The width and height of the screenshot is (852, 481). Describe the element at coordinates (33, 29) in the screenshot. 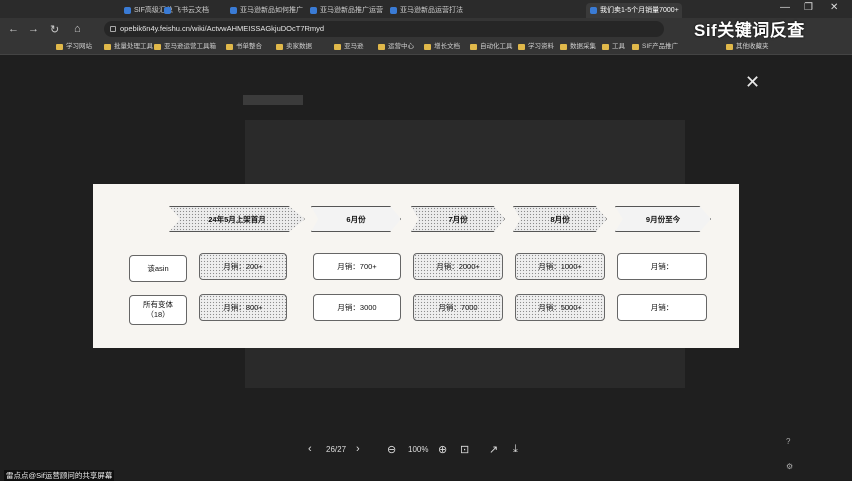

I see `forward-icon: →` at that location.